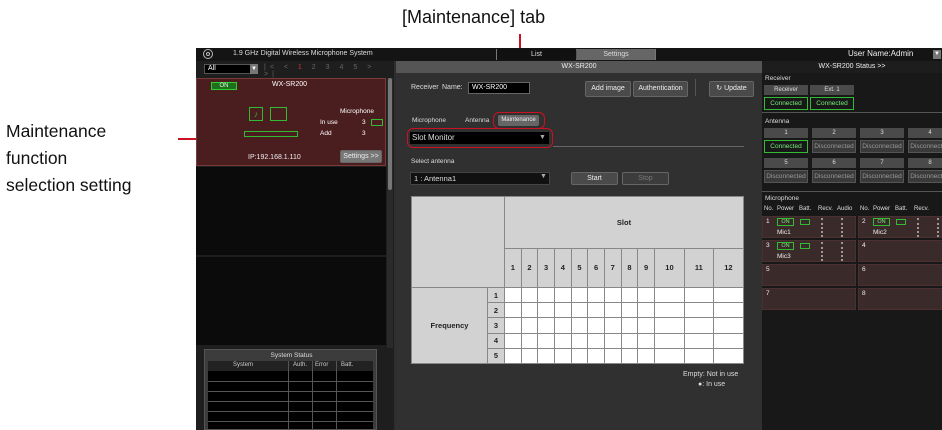 The height and width of the screenshot is (430, 942). What do you see at coordinates (425, 87) in the screenshot?
I see `receiver-label: Receiver` at bounding box center [425, 87].